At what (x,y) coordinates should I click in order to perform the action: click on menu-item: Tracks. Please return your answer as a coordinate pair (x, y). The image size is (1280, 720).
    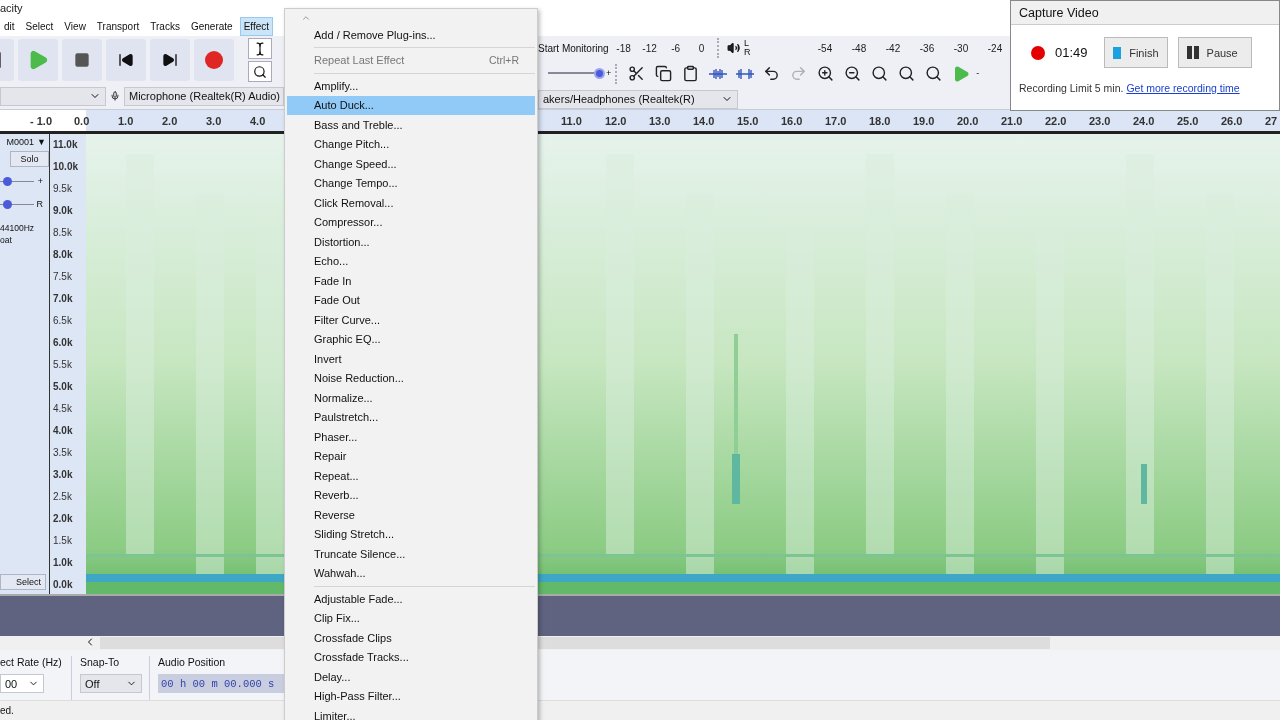
    Looking at the image, I should click on (165, 26).